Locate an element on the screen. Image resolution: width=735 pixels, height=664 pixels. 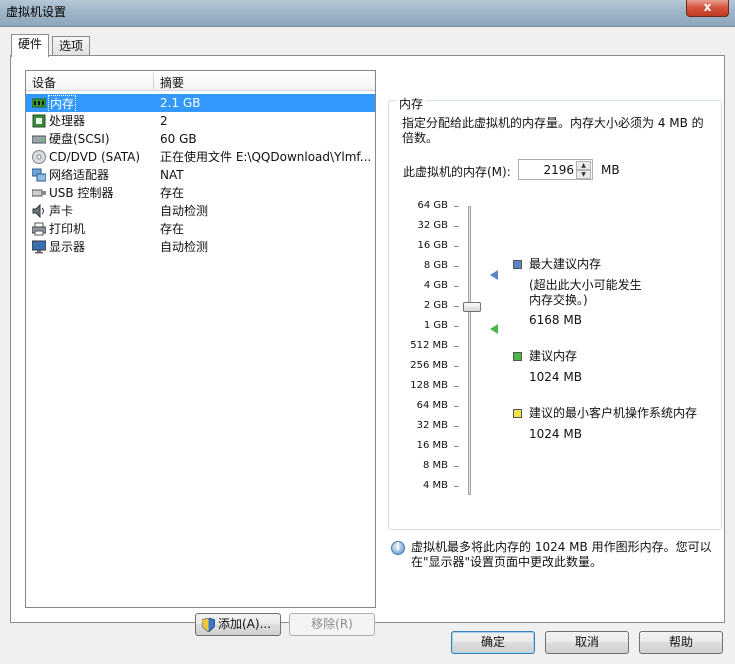
scale-label: 16 MB is located at coordinates (432, 445).